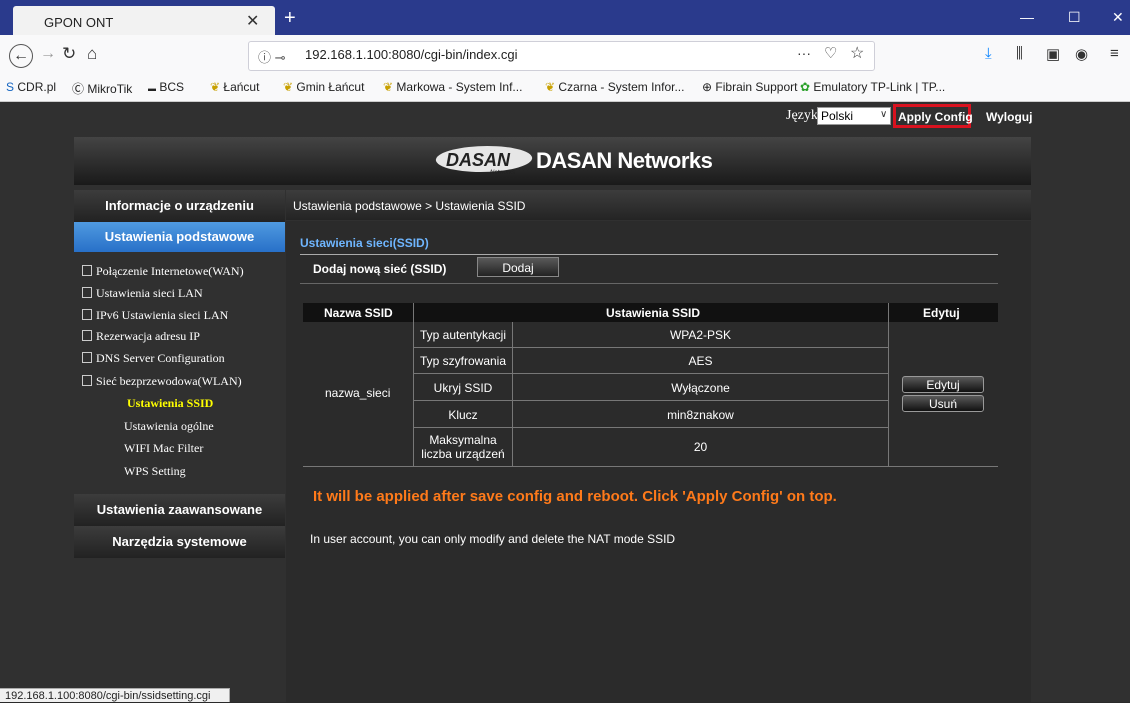  I want to click on bookmark-mikrotik: Ⓒ MikroTik, so click(102, 88).